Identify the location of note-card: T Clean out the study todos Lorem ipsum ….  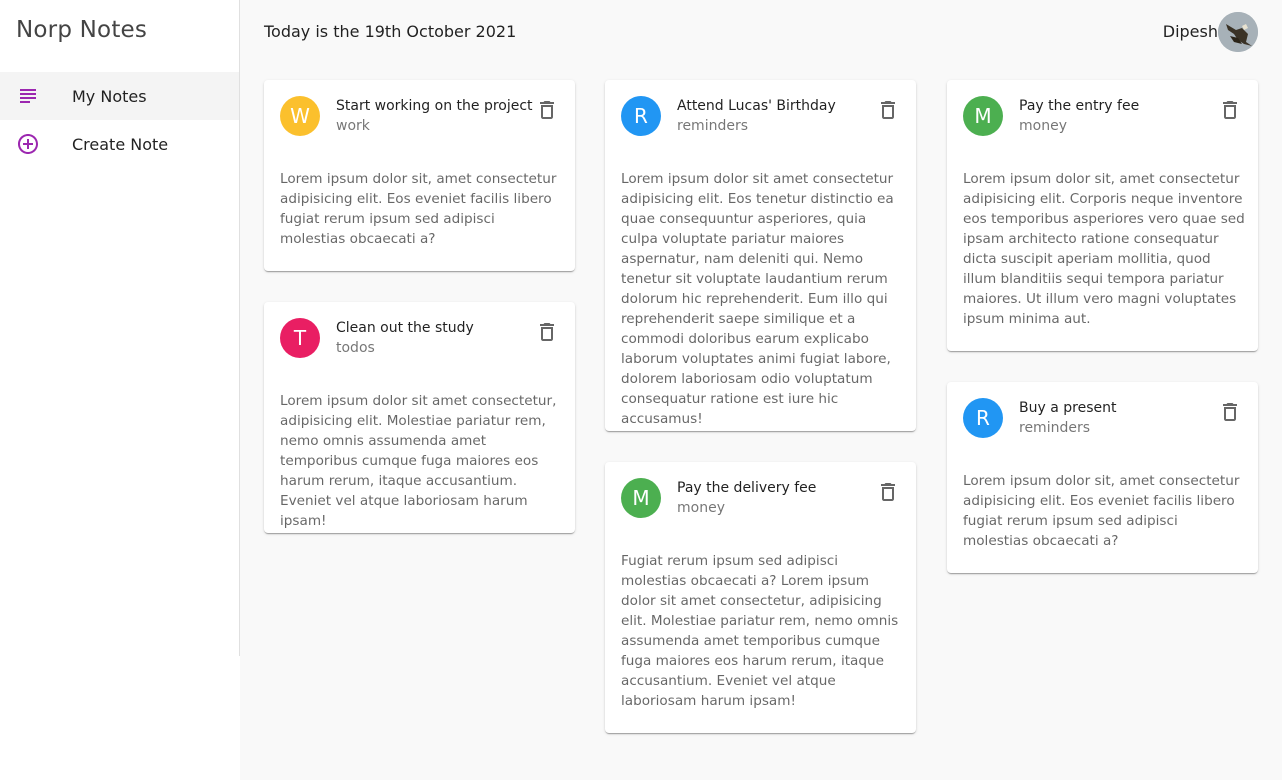
(419, 417).